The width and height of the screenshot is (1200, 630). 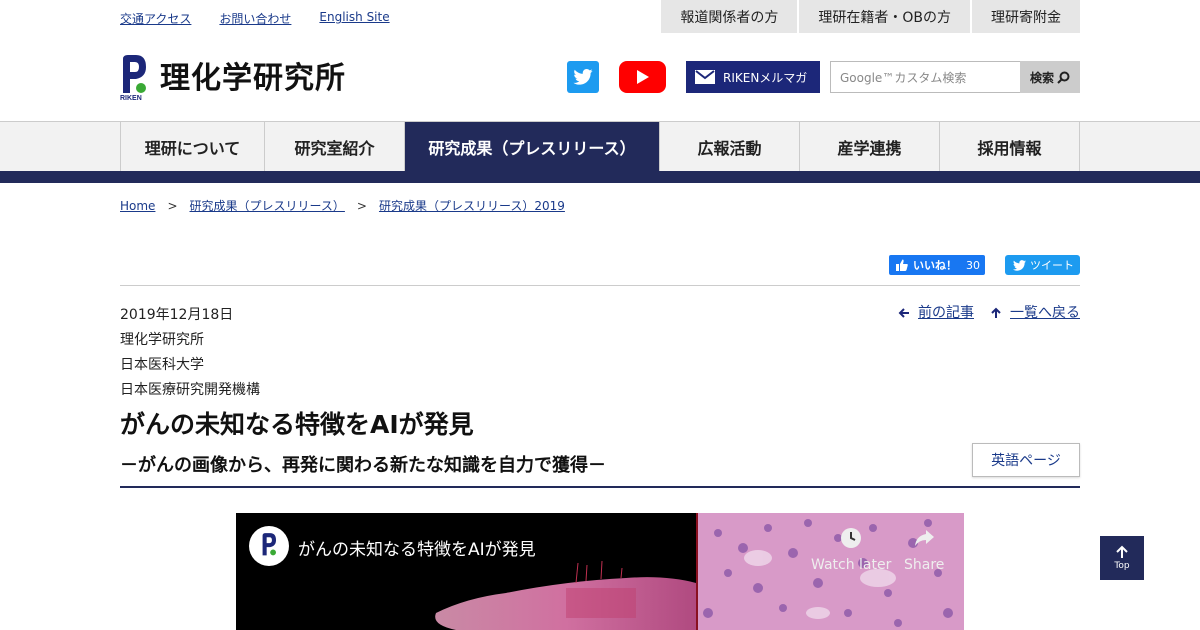 What do you see at coordinates (851, 565) in the screenshot?
I see `watch-later-label: Watch later` at bounding box center [851, 565].